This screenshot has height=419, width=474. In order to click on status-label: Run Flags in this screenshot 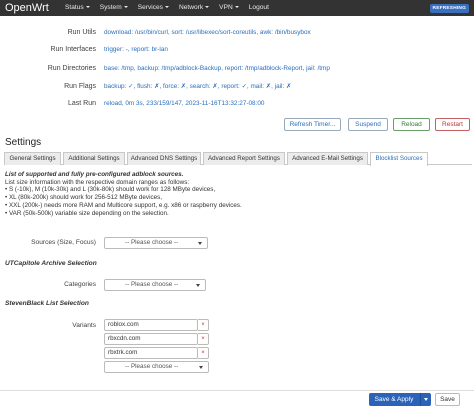, I will do `click(80, 86)`.